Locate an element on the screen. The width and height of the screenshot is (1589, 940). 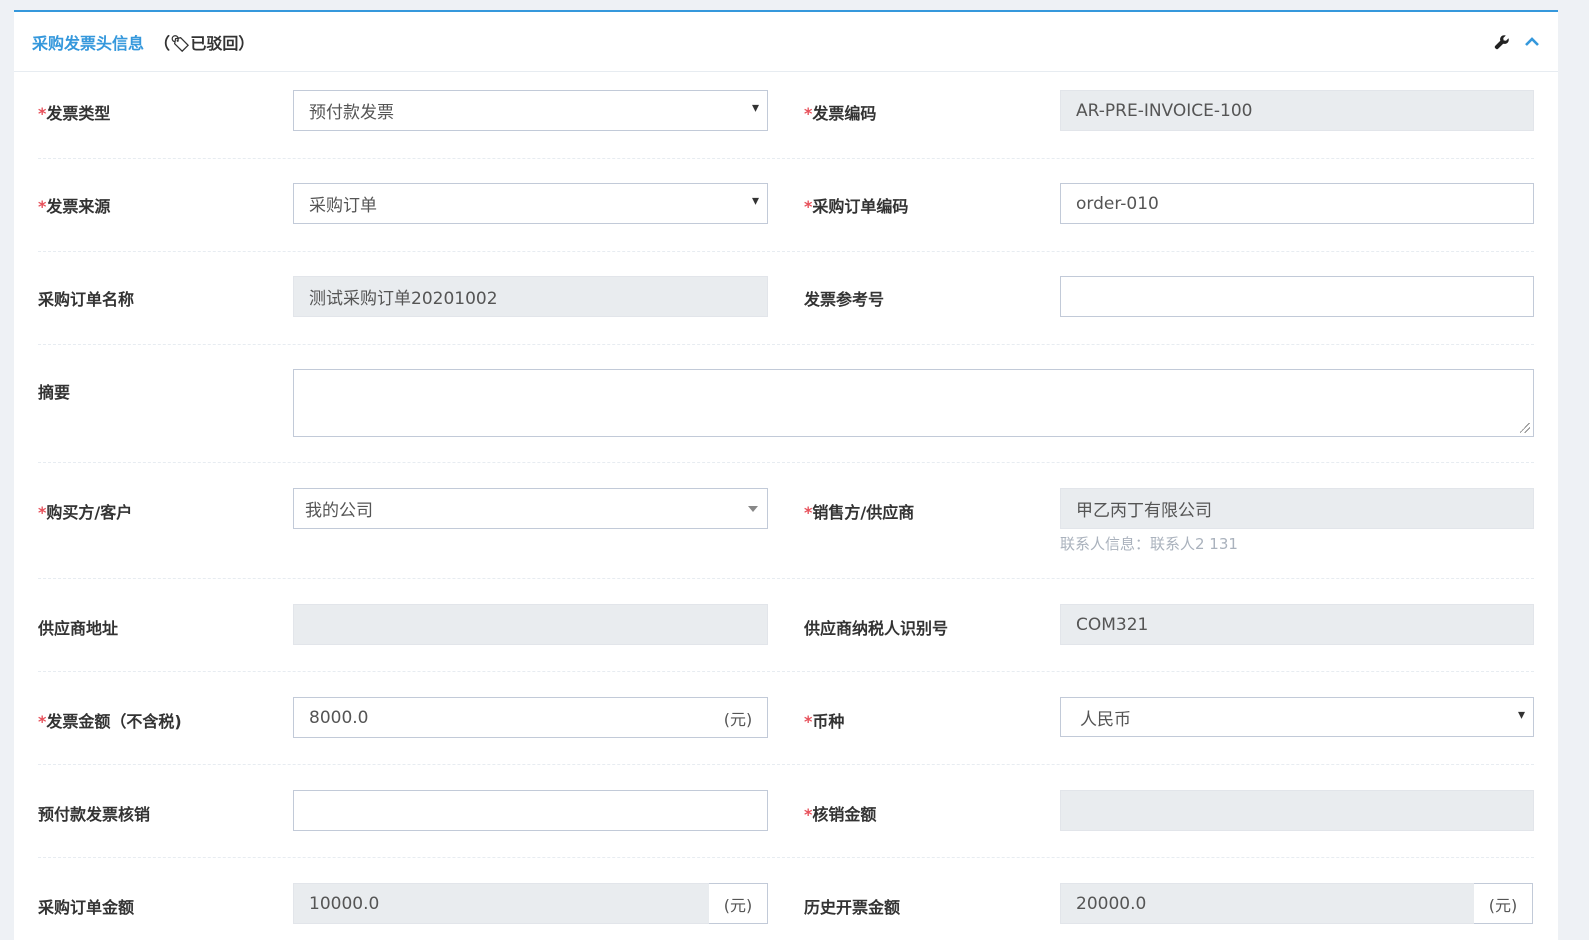
form-row: 摘要 is located at coordinates (786, 404).